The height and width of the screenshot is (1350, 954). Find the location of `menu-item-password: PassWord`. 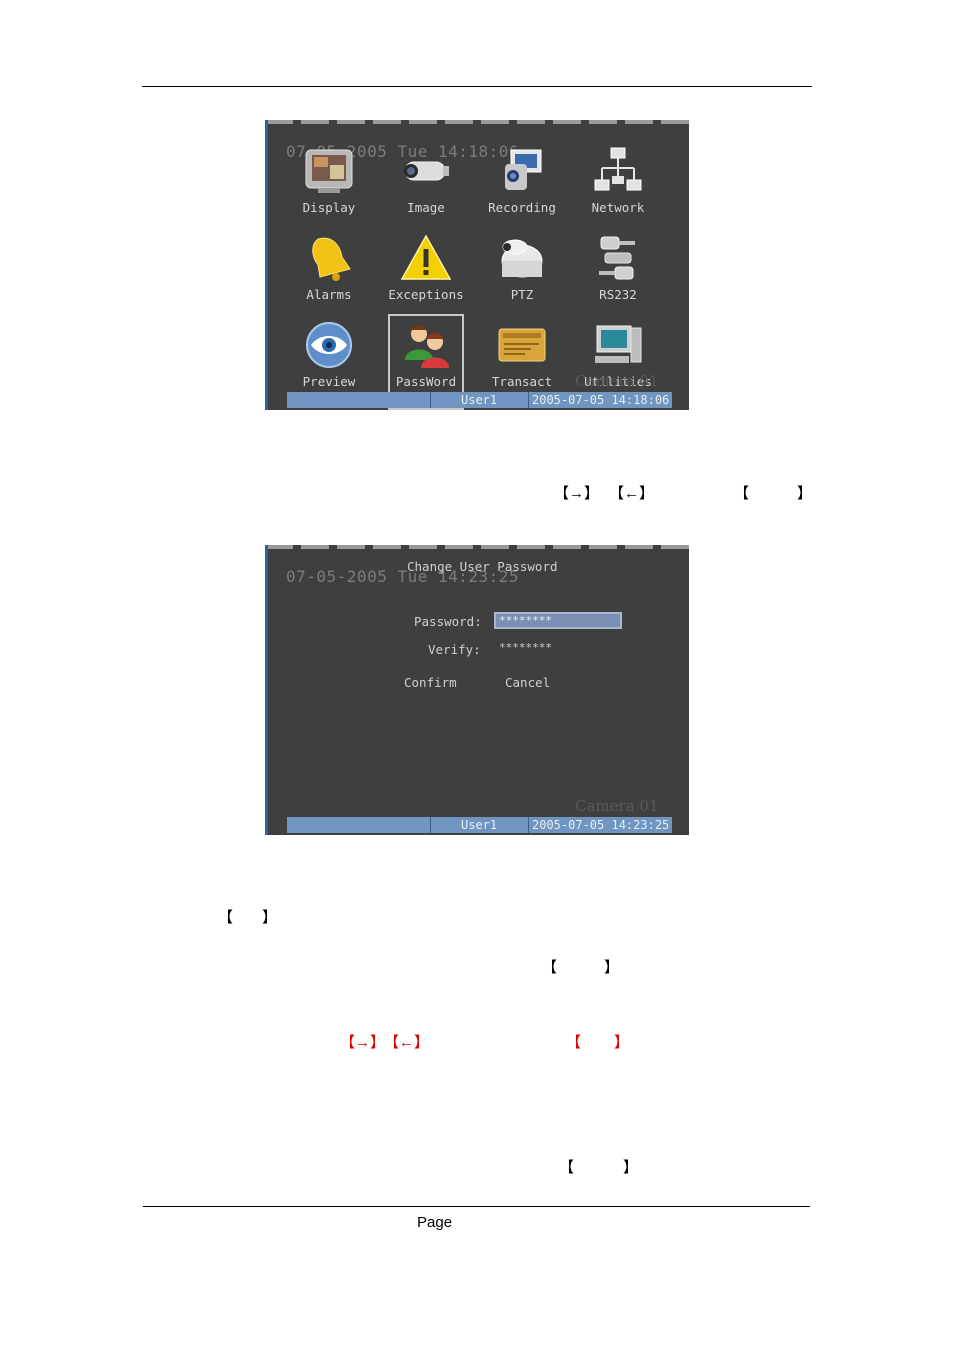

menu-item-password: PassWord is located at coordinates (426, 362).